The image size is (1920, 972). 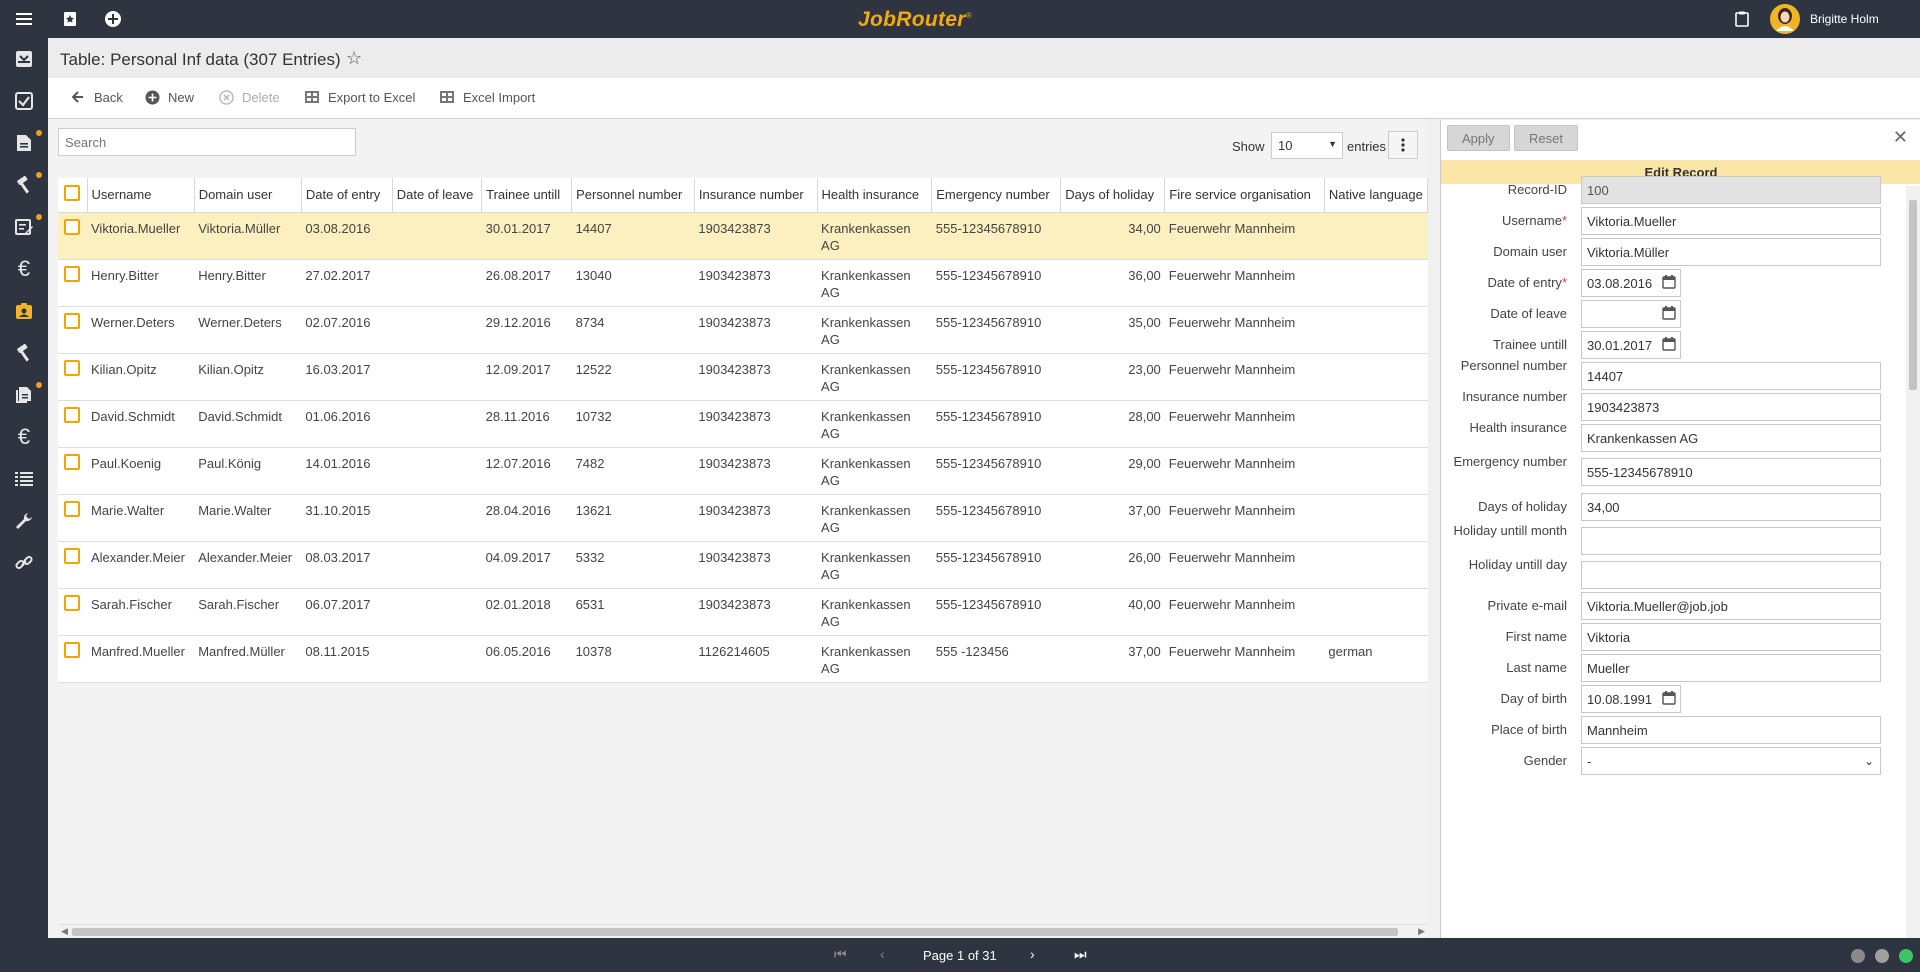 I want to click on prev-page-icon: ‹, so click(x=882, y=954).